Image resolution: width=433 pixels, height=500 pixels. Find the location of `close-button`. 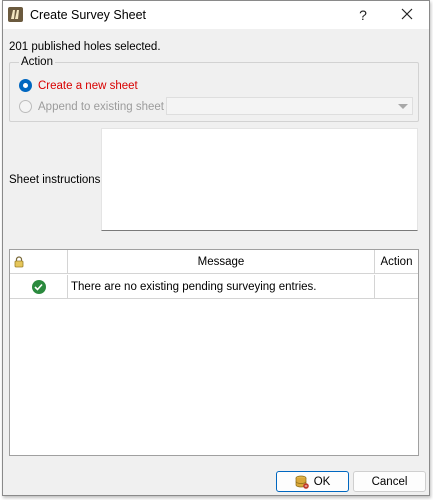

close-button is located at coordinates (407, 15).